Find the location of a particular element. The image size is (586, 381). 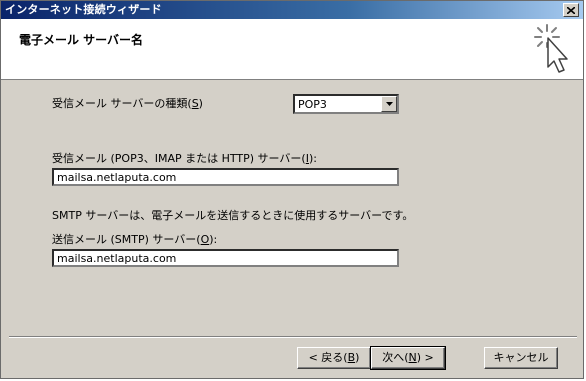

close-button is located at coordinates (571, 10).